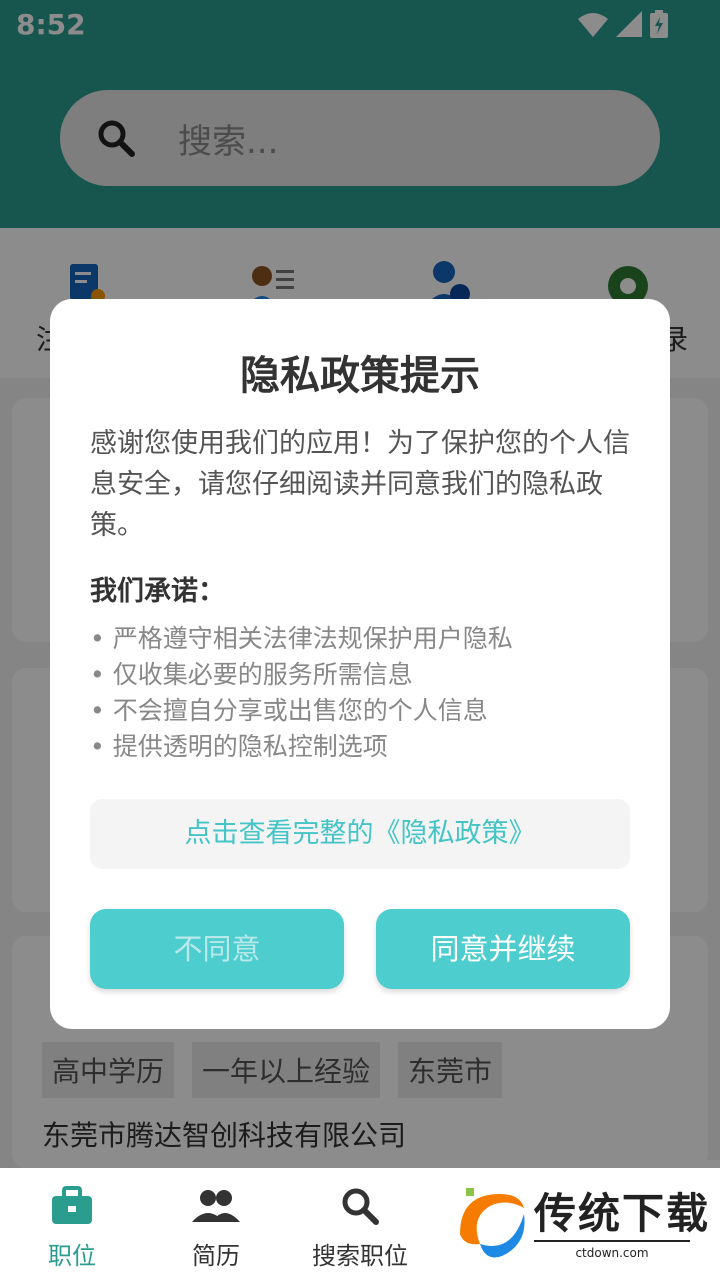 The image size is (720, 1280). I want to click on promise-item: • 提供透明的隐私控制选项, so click(239, 746).